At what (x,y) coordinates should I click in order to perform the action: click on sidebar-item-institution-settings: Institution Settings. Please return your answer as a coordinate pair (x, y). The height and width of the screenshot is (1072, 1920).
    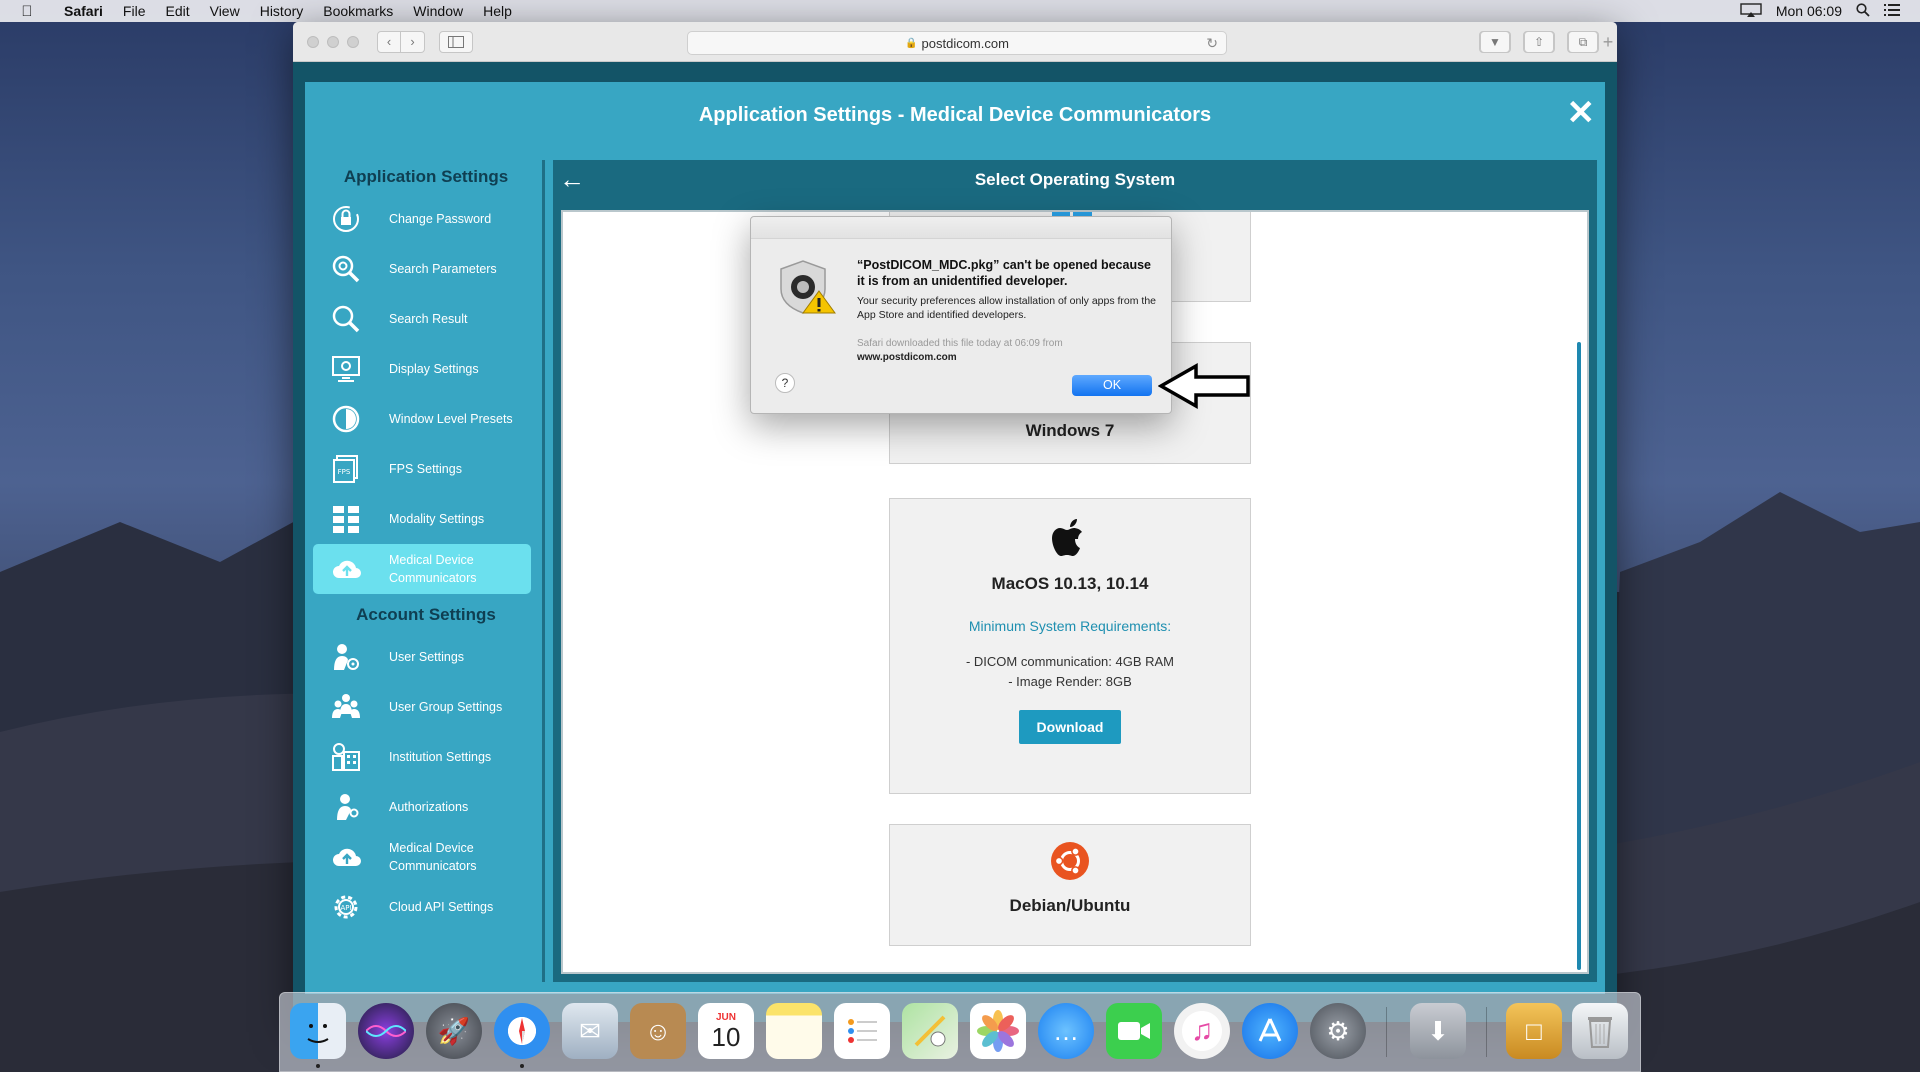
    Looking at the image, I should click on (426, 757).